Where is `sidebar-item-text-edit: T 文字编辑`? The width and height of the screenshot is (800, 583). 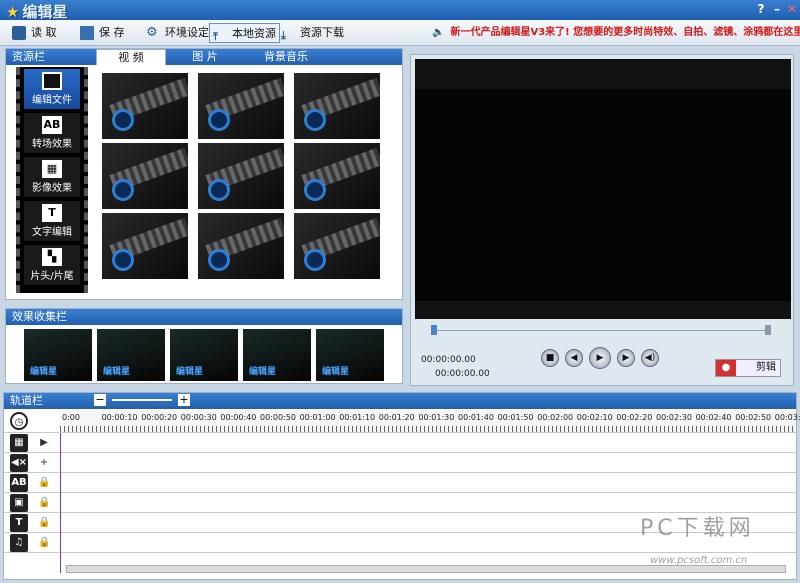 sidebar-item-text-edit: T 文字编辑 is located at coordinates (52, 221).